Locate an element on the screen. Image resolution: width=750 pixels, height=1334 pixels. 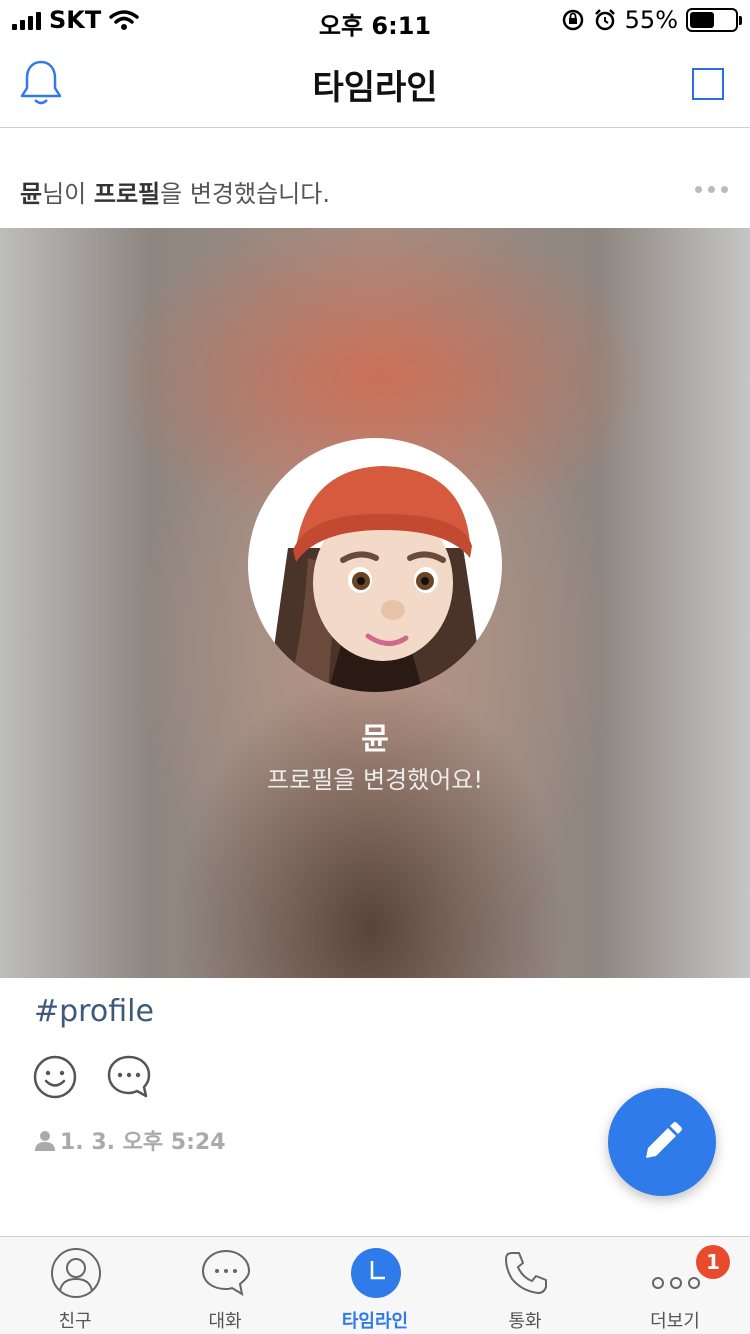
rotation-lock-icon is located at coordinates (572, 20).